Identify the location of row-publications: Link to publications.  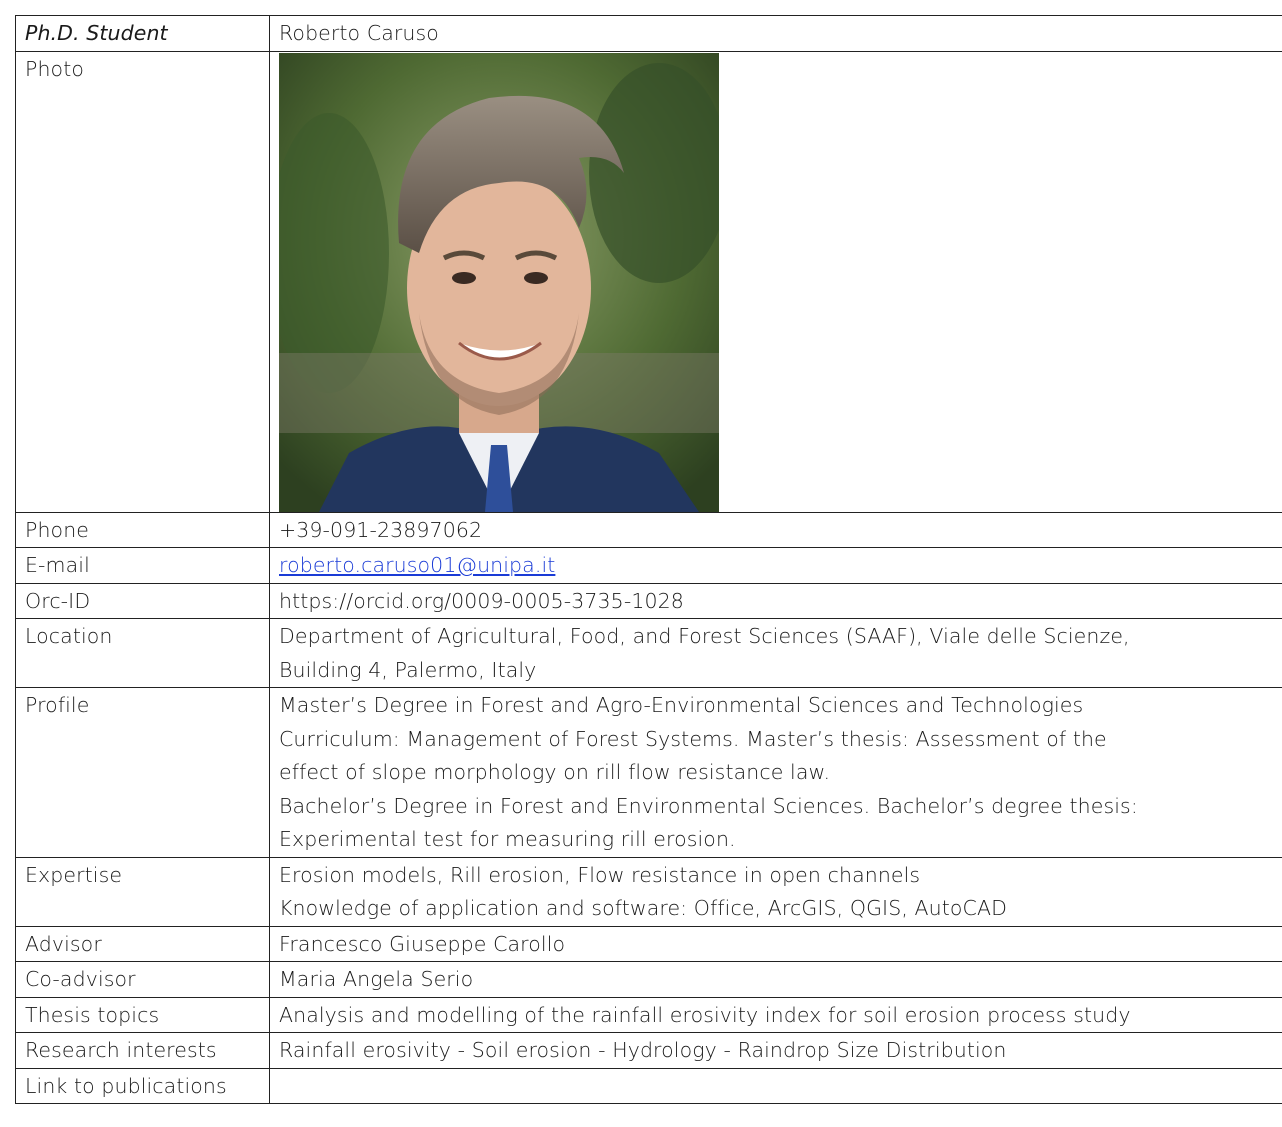
(648, 1085).